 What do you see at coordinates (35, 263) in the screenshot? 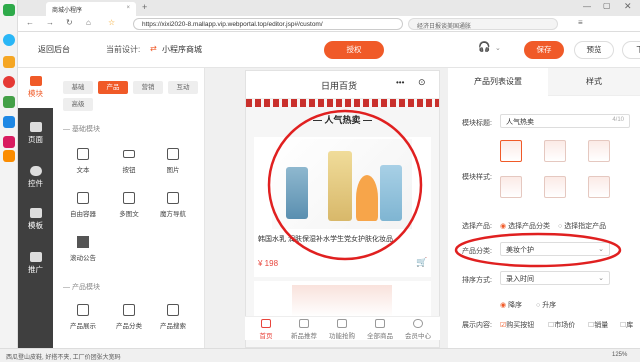
I see `nav-promotion: 推广` at bounding box center [35, 263].